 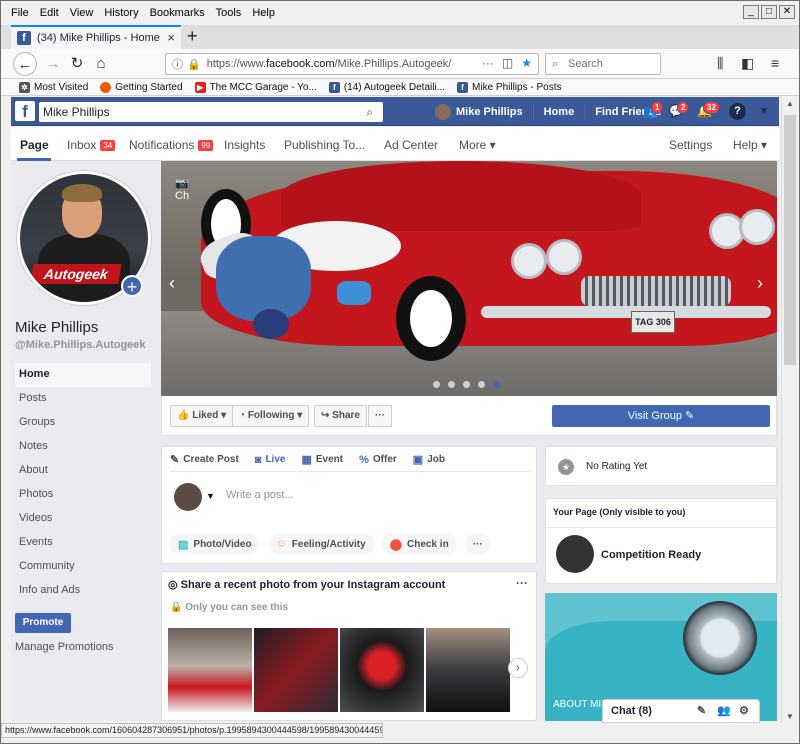 What do you see at coordinates (720, 63) in the screenshot?
I see `library-icon: ⫼` at bounding box center [720, 63].